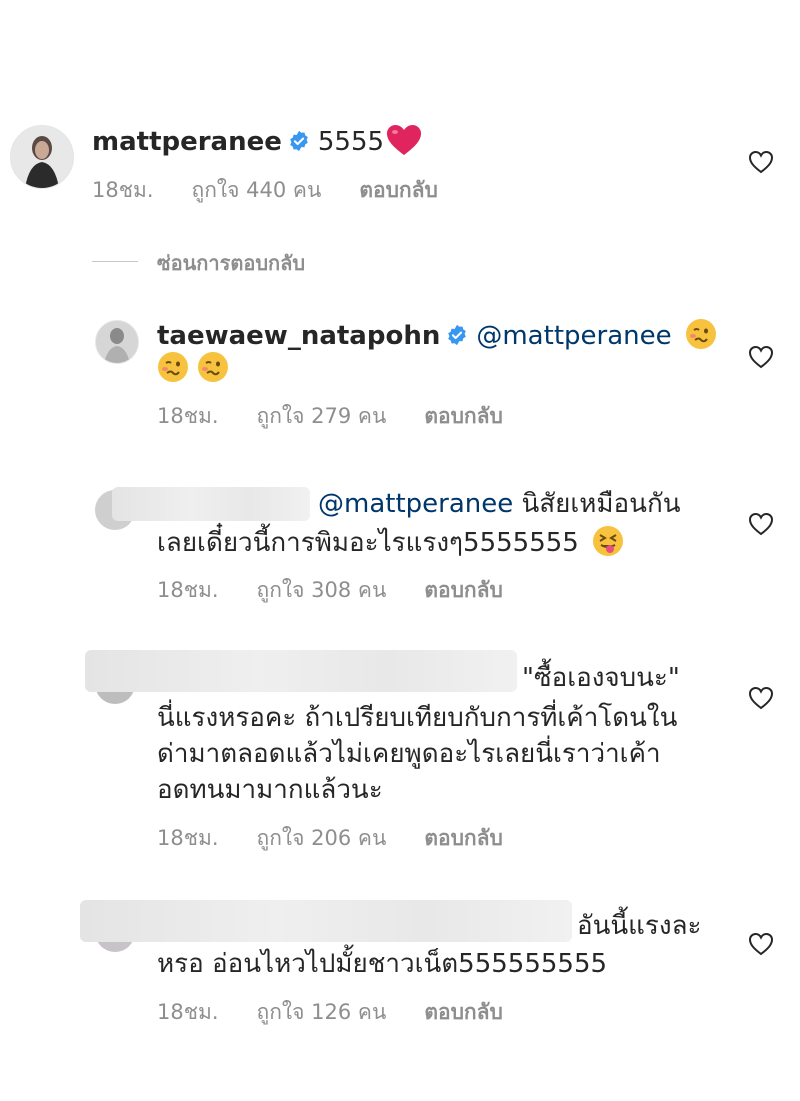  Describe the element at coordinates (189, 368) in the screenshot. I see `comment-line` at that location.